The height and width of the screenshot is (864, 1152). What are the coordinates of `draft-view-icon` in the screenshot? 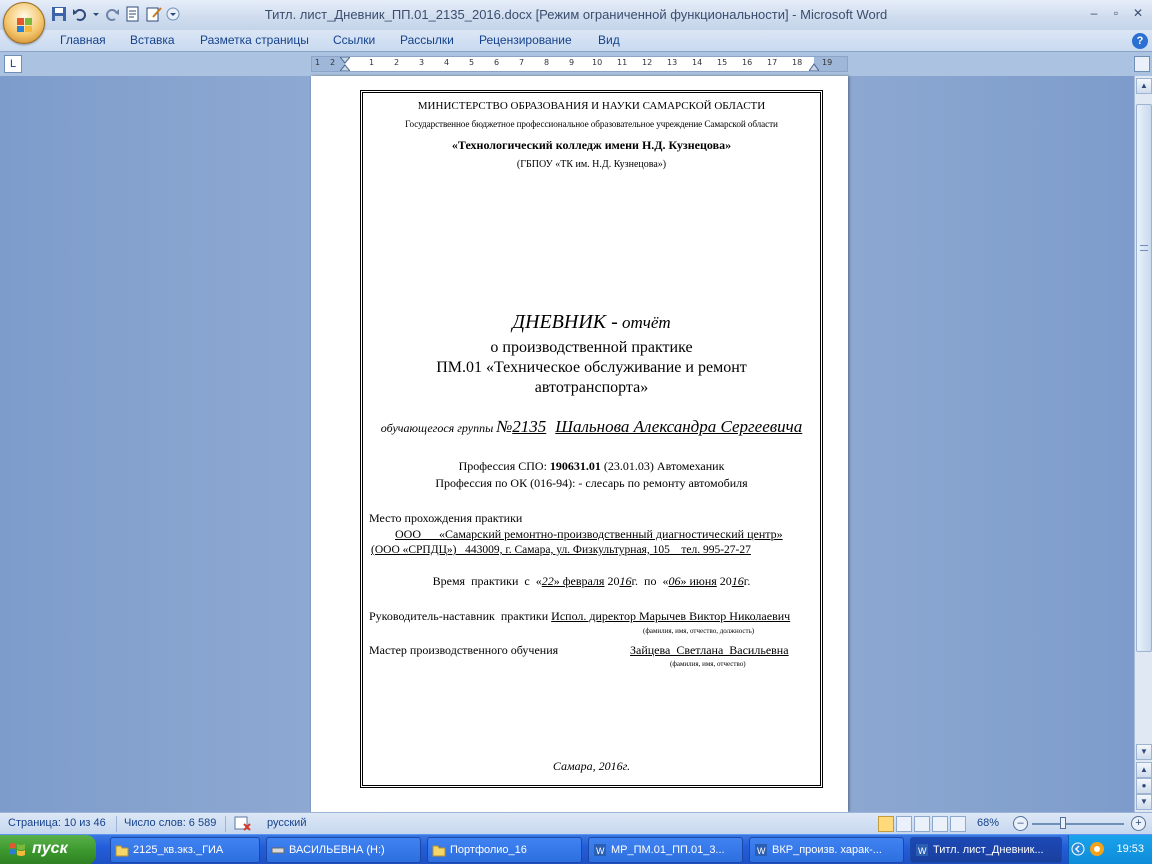 It's located at (958, 824).